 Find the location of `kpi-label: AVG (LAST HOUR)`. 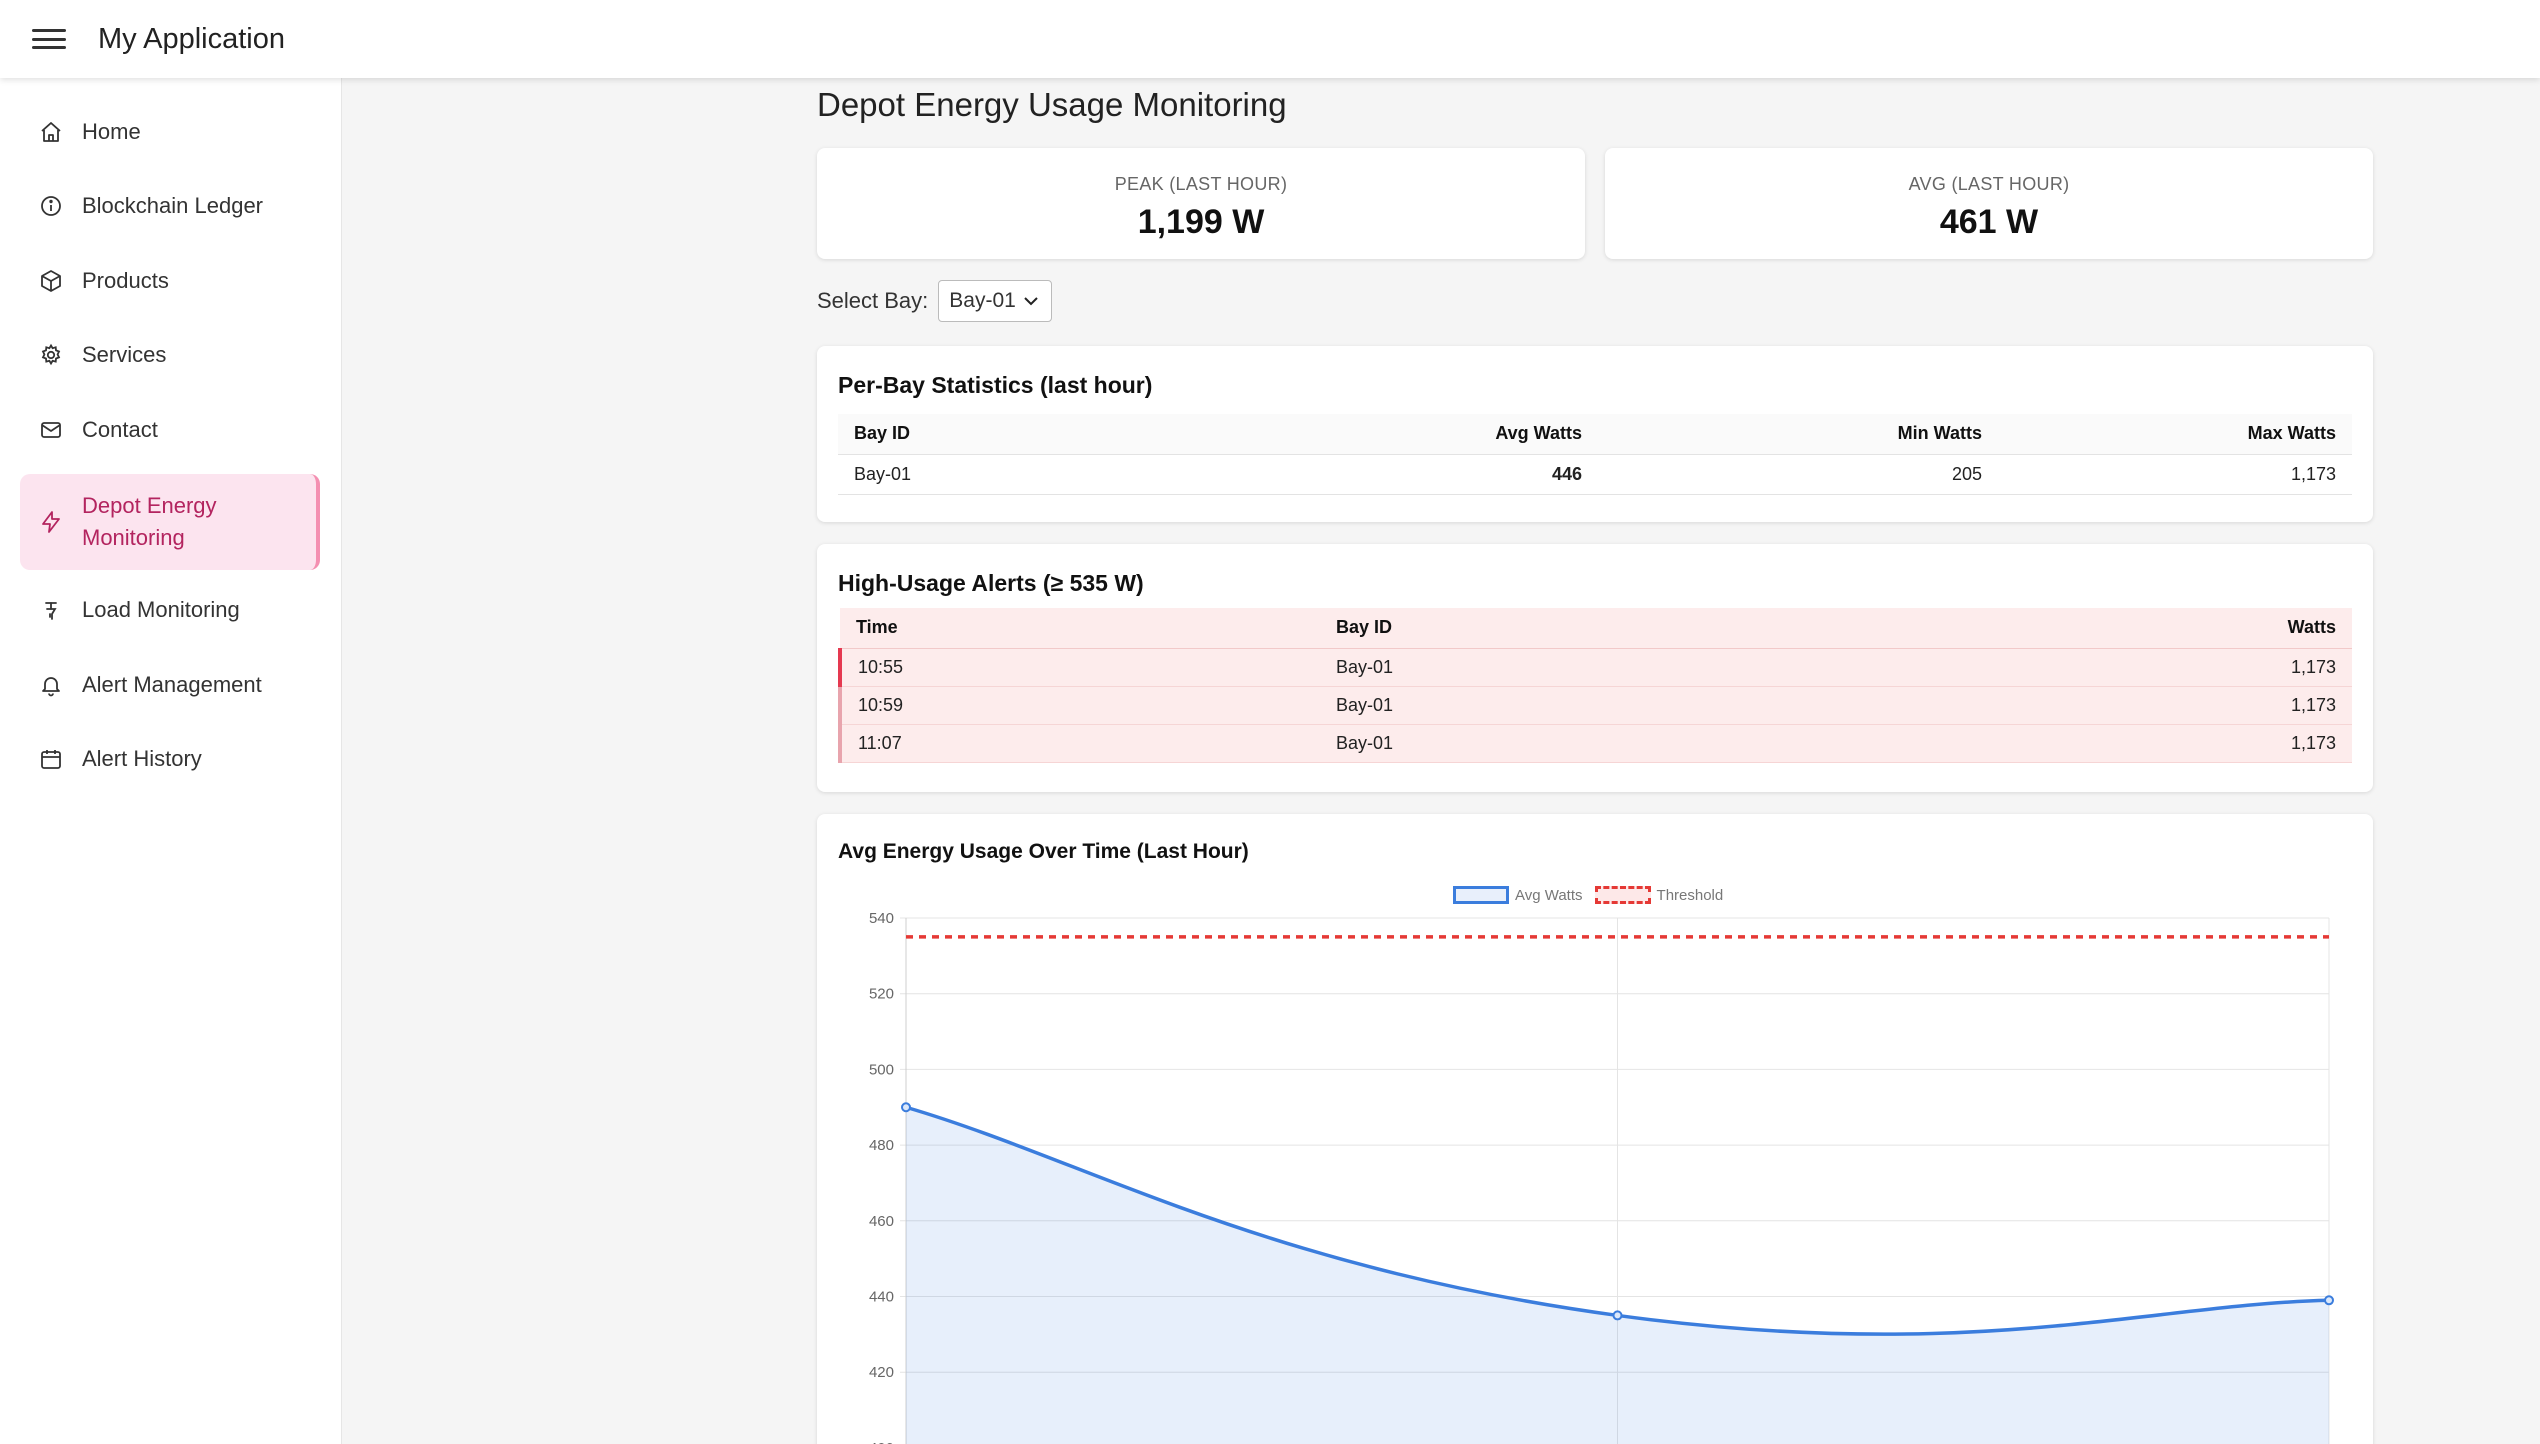

kpi-label: AVG (LAST HOUR) is located at coordinates (1989, 184).